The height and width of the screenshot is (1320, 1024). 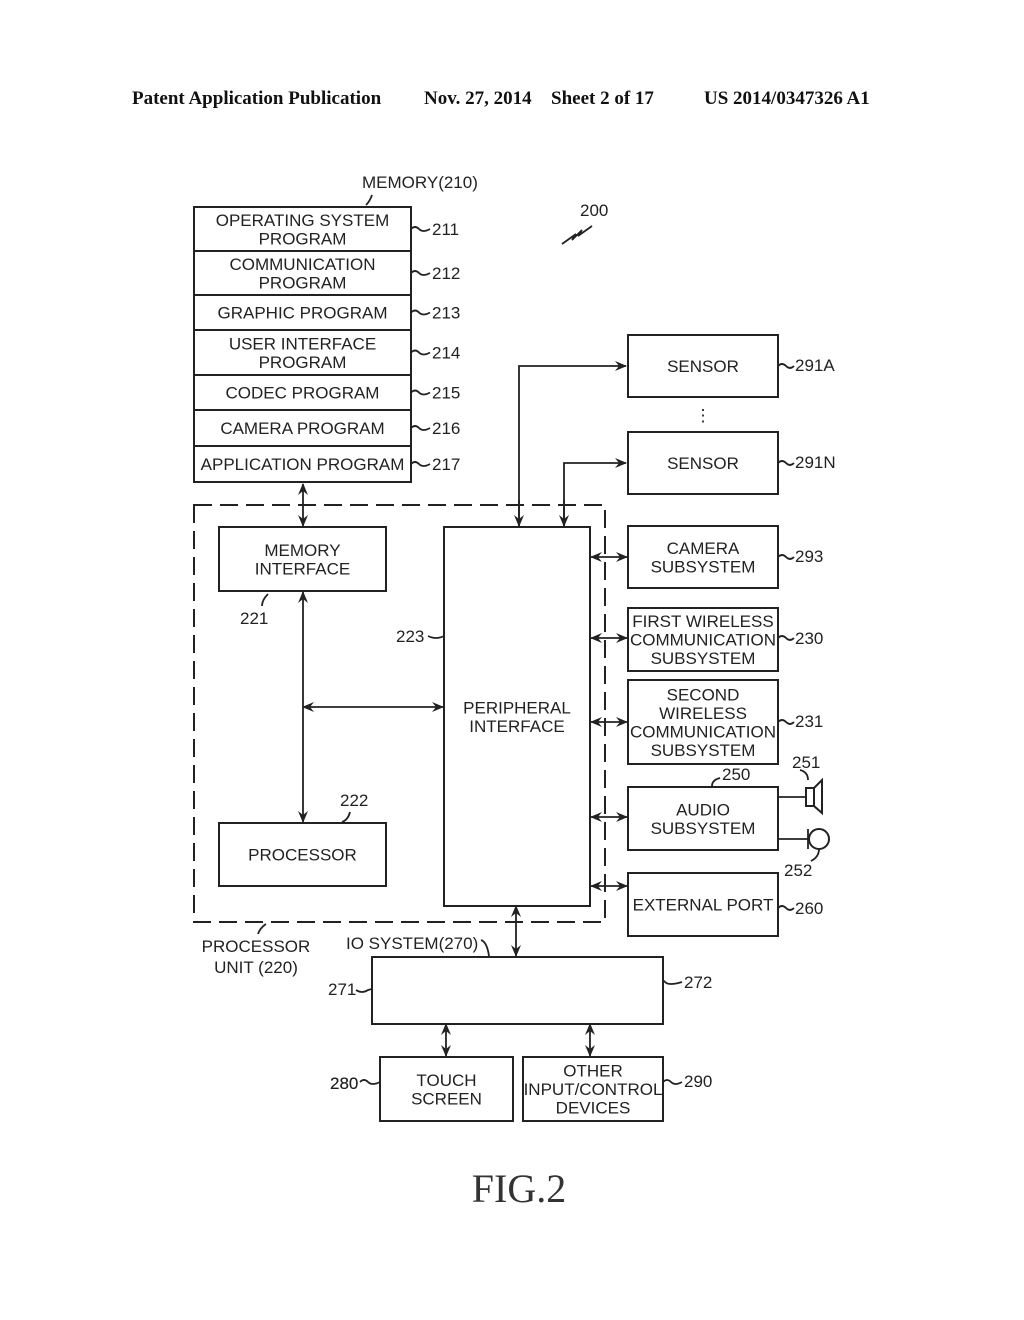 I want to click on memory-program-2-ref: 212, so click(x=446, y=273).